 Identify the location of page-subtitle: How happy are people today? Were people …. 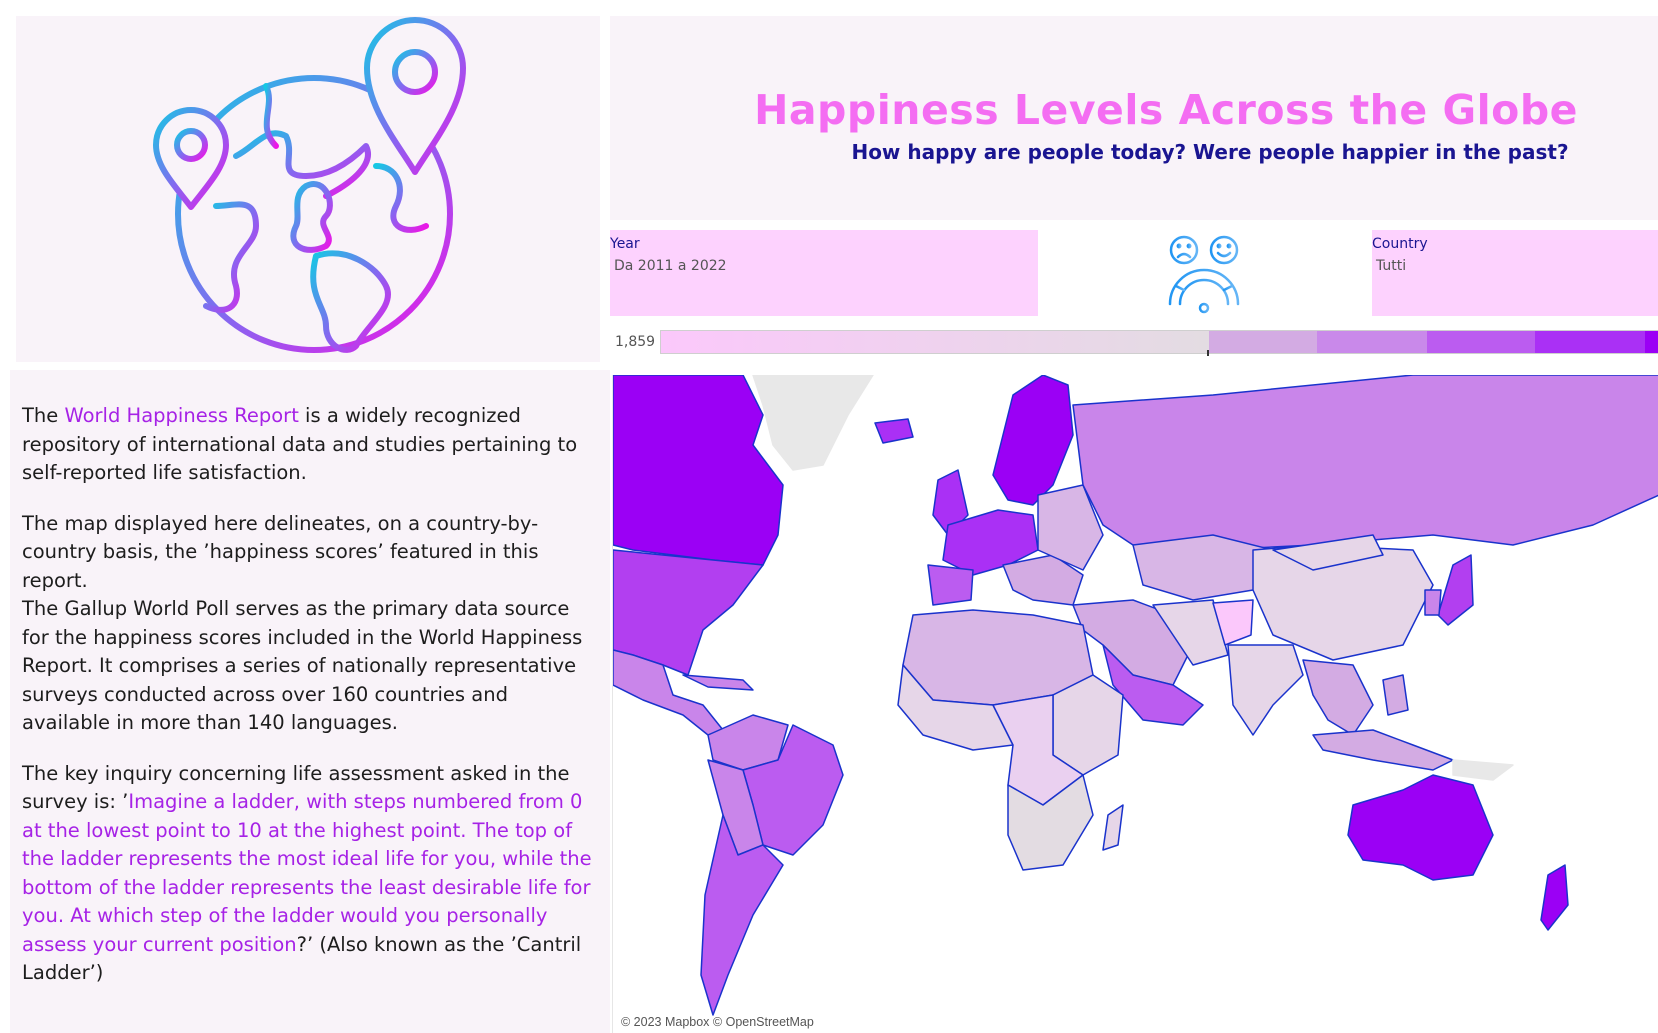
(1210, 152).